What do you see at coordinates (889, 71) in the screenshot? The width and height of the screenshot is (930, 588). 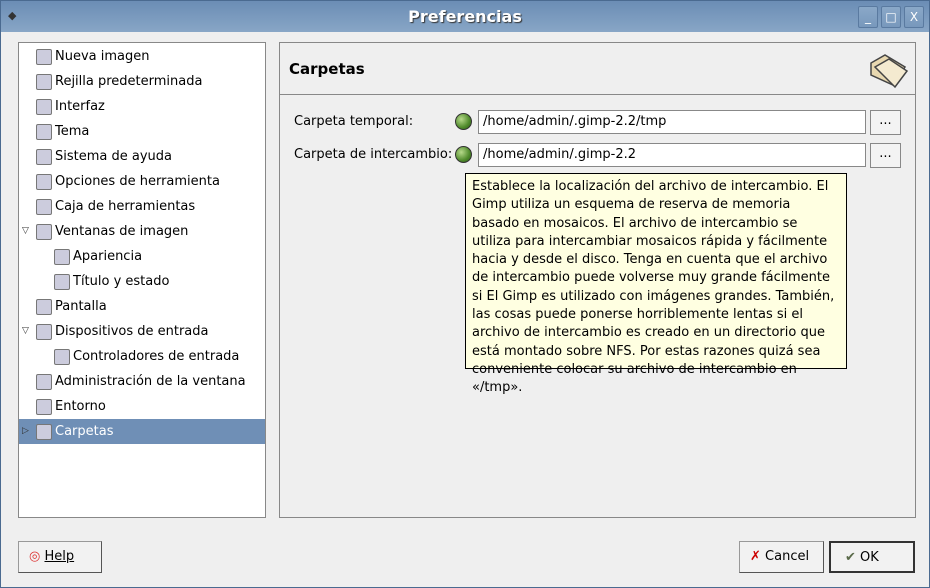 I see `folder-icon` at bounding box center [889, 71].